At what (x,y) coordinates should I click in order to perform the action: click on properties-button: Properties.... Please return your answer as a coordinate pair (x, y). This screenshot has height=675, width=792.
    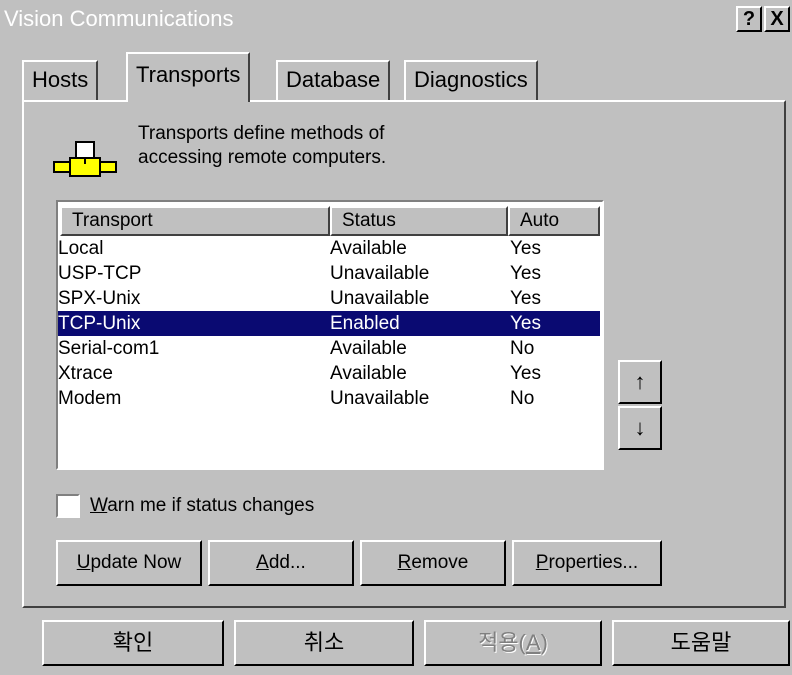
    Looking at the image, I should click on (587, 563).